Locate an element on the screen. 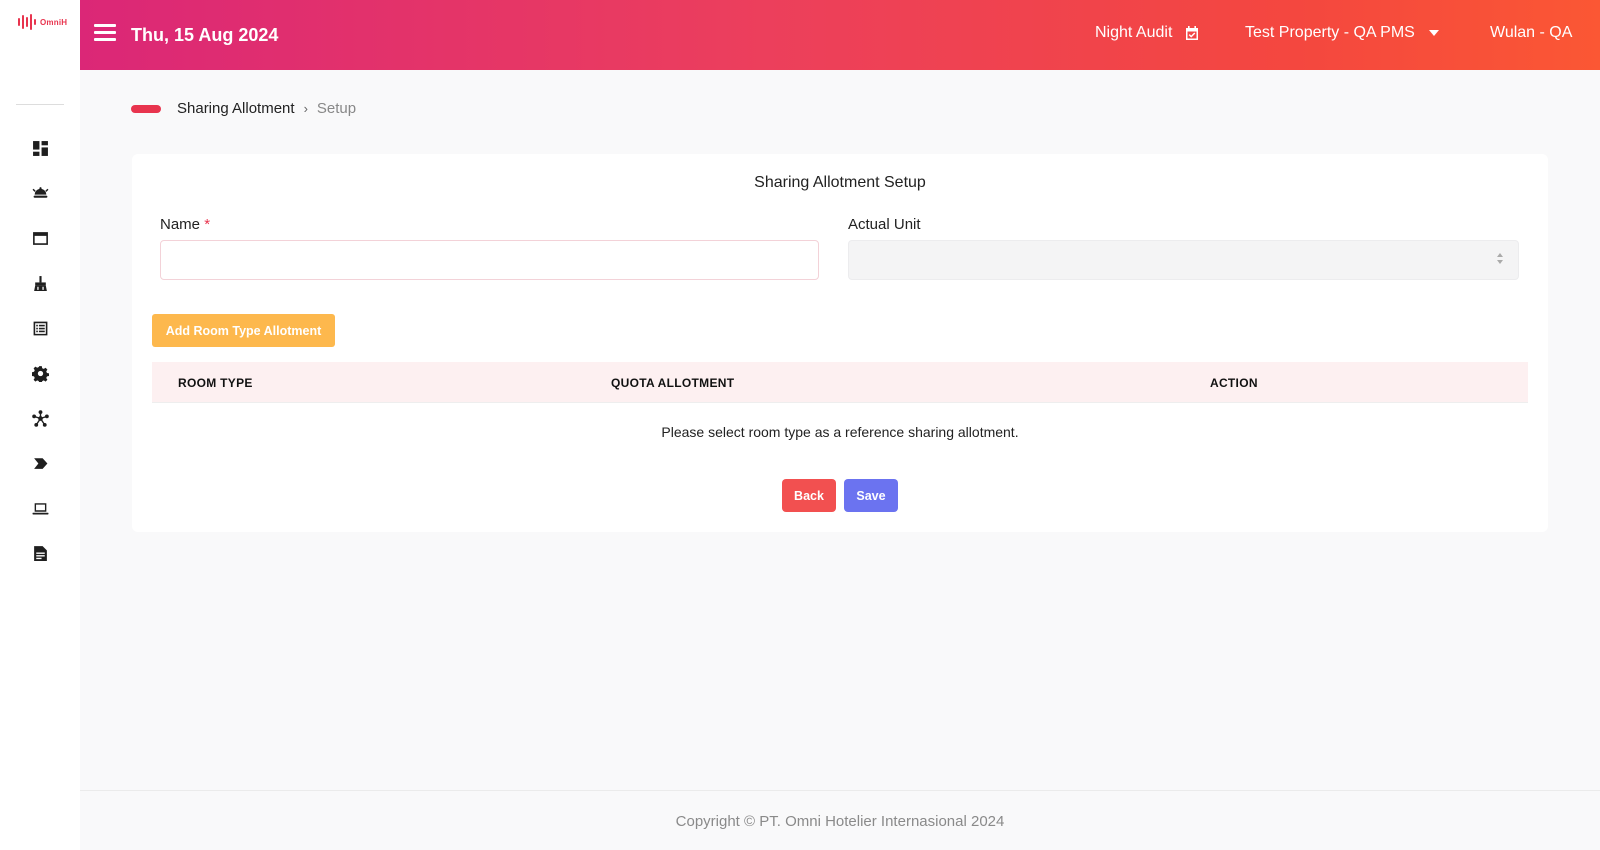  sidebar: OmniH is located at coordinates (40, 425).